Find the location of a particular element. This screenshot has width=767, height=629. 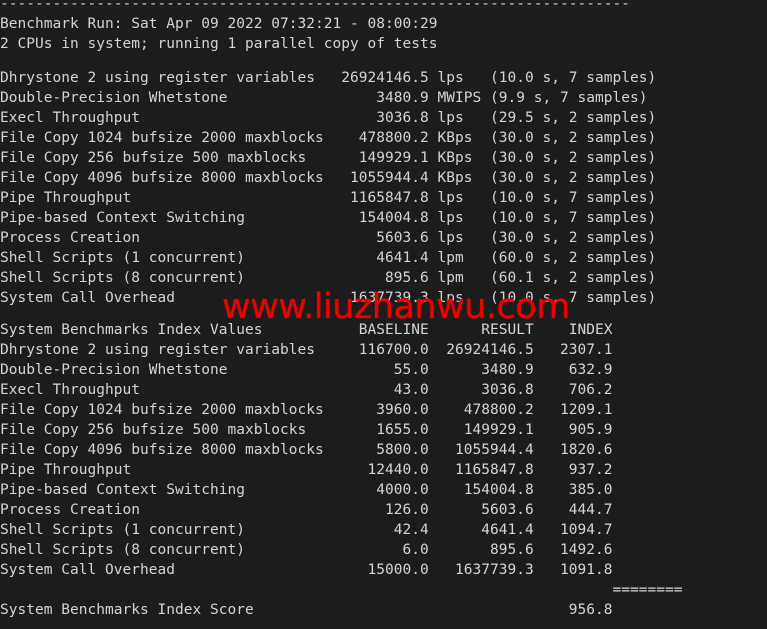

site-watermark: www.liuzhanwu.com is located at coordinates (396, 307).